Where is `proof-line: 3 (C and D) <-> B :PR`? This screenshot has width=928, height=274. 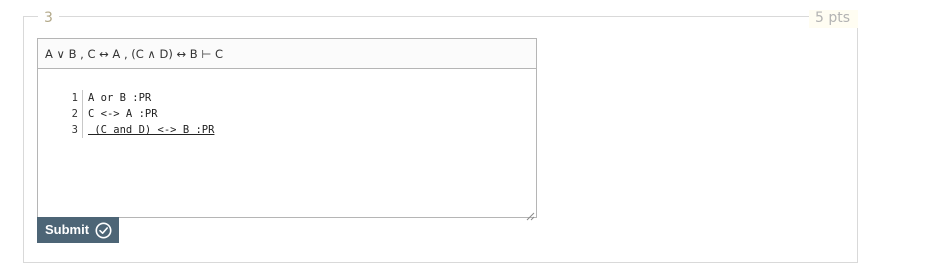 proof-line: 3 (C and D) <-> B :PR is located at coordinates (126, 130).